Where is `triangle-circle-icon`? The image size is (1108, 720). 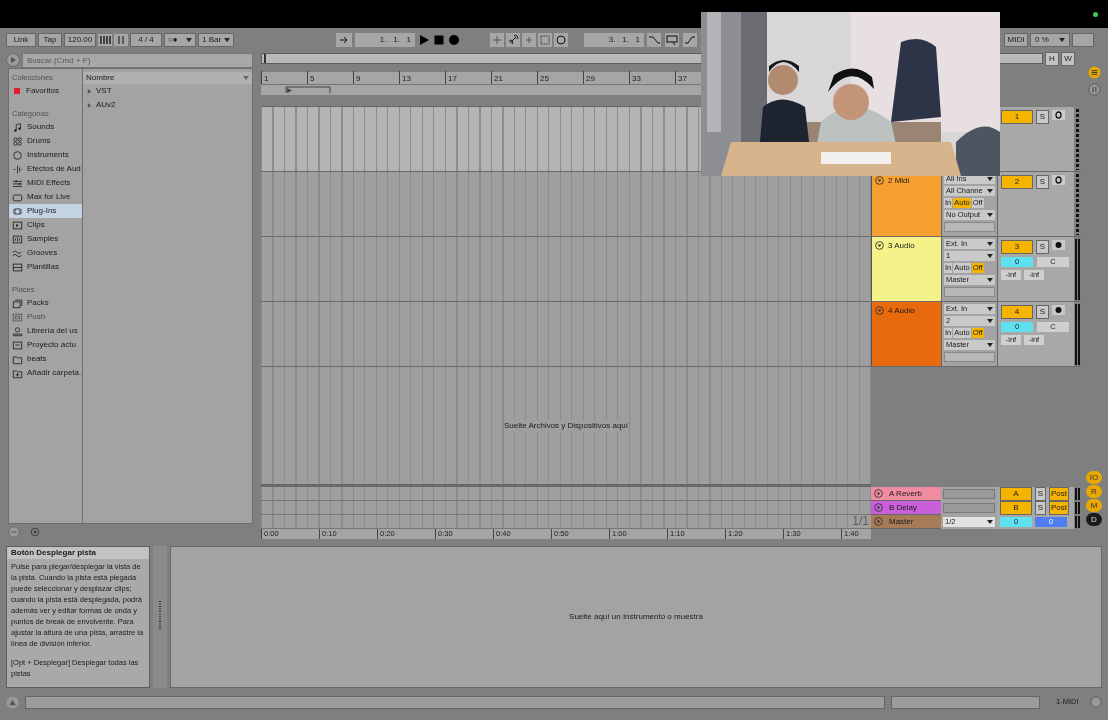
triangle-circle-icon is located at coordinates (12, 702).